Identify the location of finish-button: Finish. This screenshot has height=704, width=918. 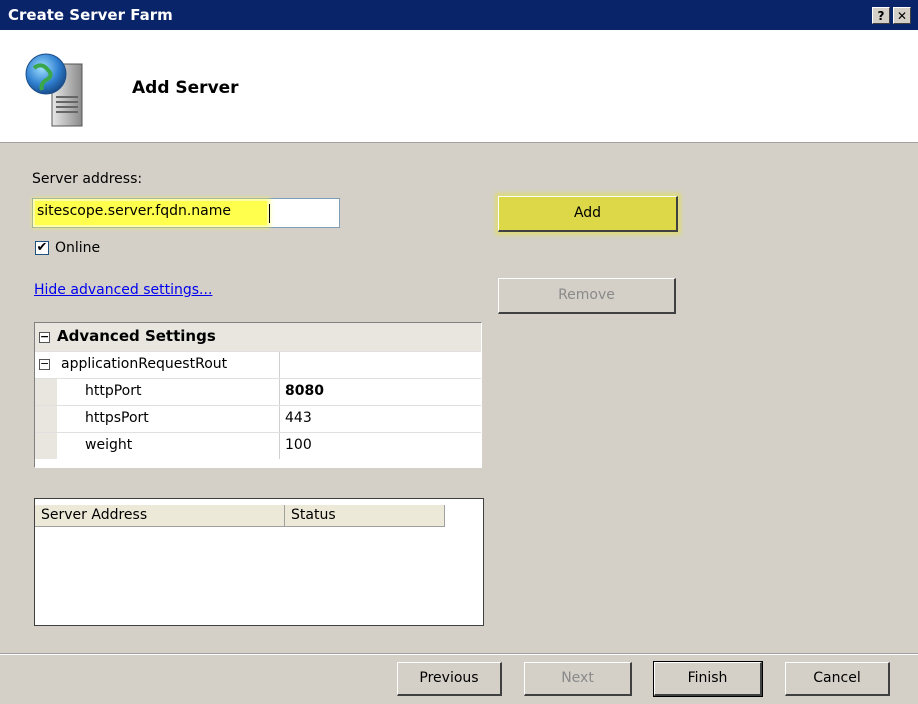
(708, 679).